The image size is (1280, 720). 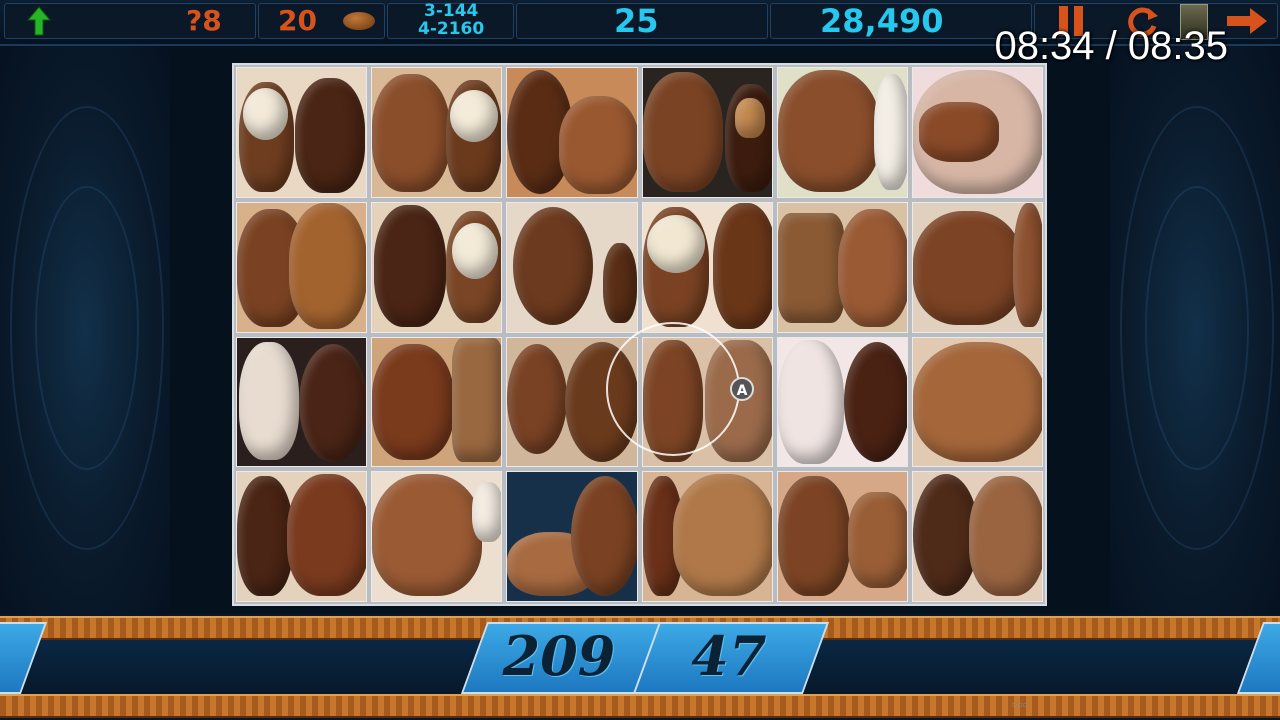 I want to click on right-background-panel, so click(x=1195, y=331).